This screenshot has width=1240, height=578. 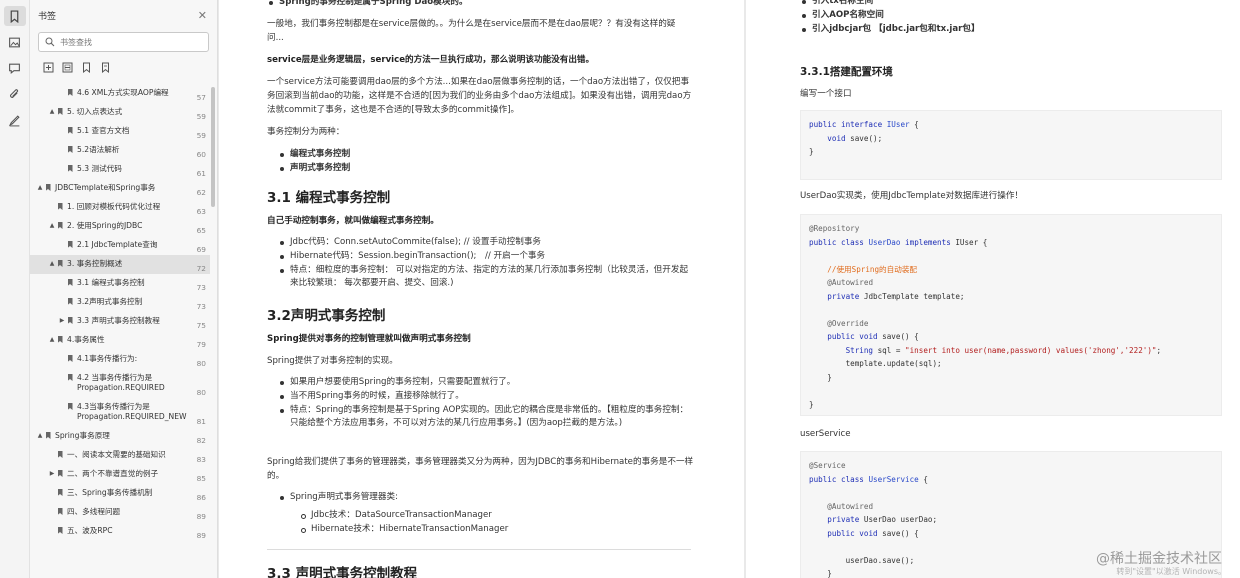 What do you see at coordinates (67, 67) in the screenshot?
I see `collapse-all-icon` at bounding box center [67, 67].